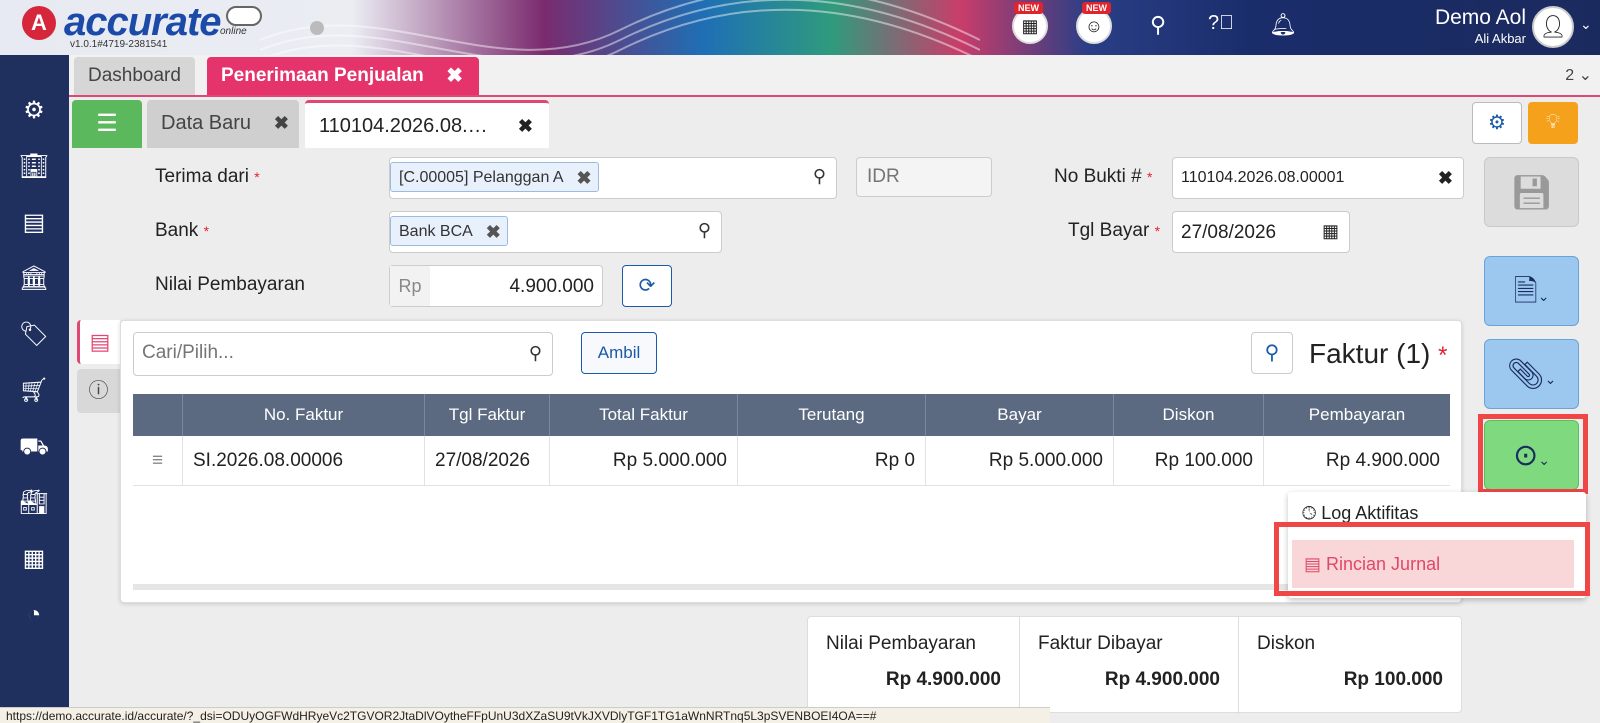 This screenshot has height=723, width=1600. What do you see at coordinates (1370, 353) in the screenshot?
I see `title-text: Faktur (1)` at bounding box center [1370, 353].